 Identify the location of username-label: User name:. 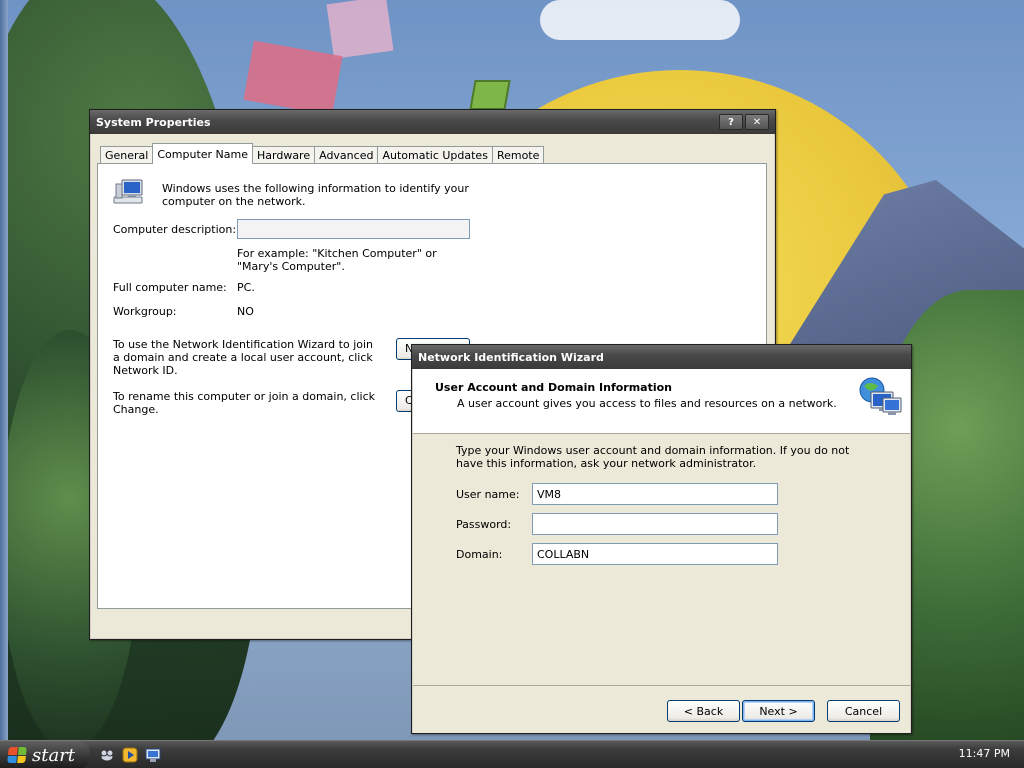
(488, 494).